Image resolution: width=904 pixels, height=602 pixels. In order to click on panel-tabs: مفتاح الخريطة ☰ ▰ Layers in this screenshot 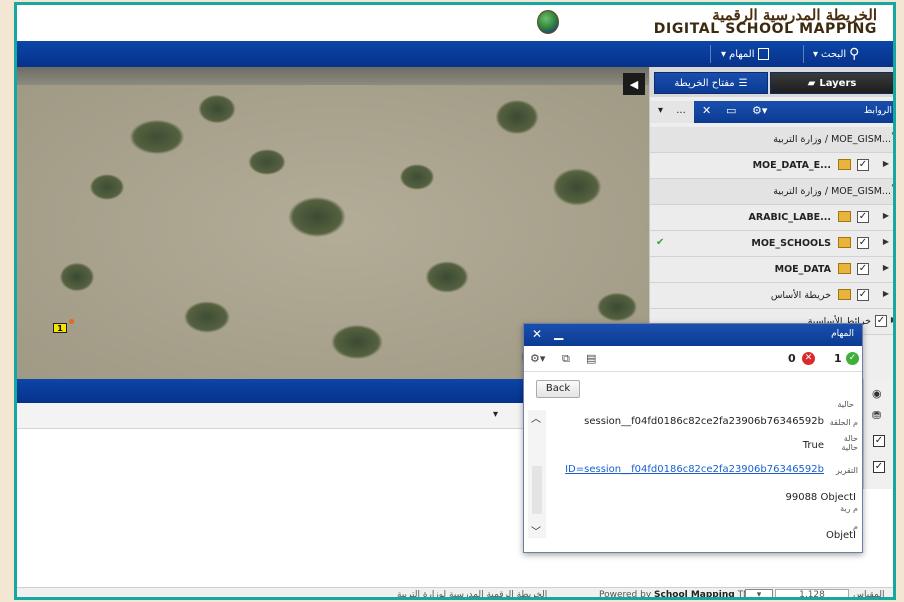, I will do `click(771, 82)`.